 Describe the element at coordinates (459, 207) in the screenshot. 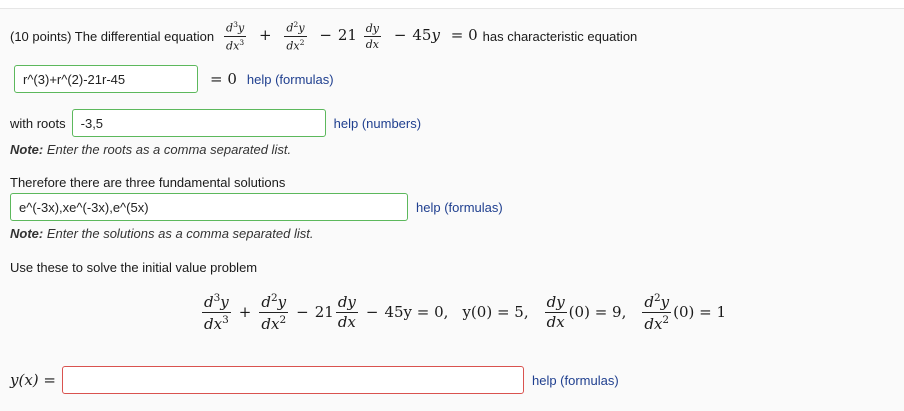

I see `solutions-help-link: help (formulas)` at that location.